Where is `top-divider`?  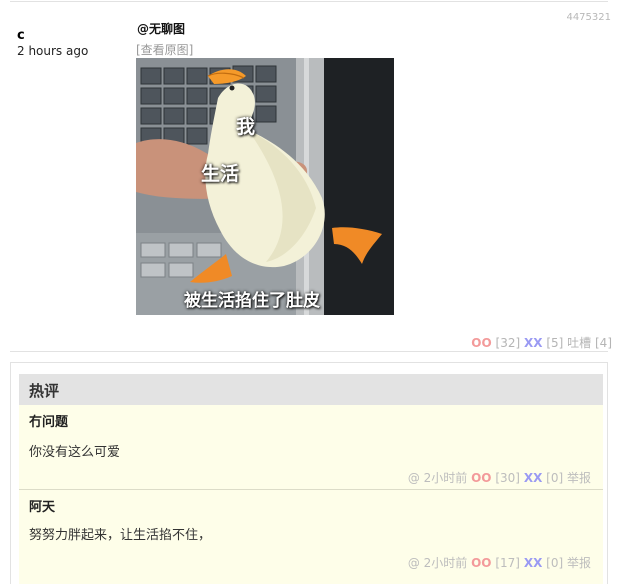 top-divider is located at coordinates (309, 1).